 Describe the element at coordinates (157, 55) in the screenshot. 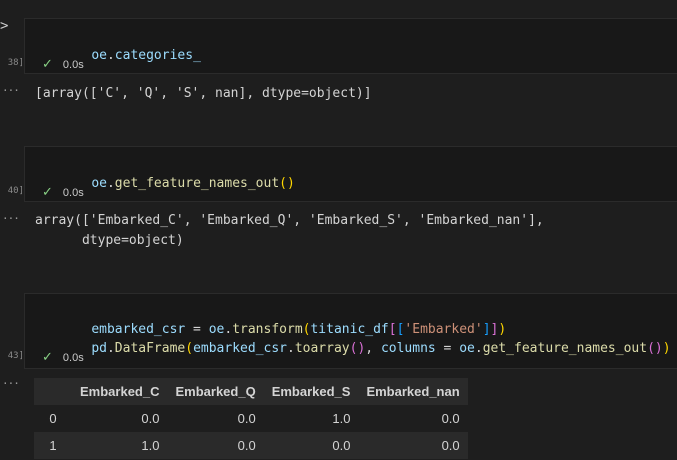

I see `token: categories_` at that location.